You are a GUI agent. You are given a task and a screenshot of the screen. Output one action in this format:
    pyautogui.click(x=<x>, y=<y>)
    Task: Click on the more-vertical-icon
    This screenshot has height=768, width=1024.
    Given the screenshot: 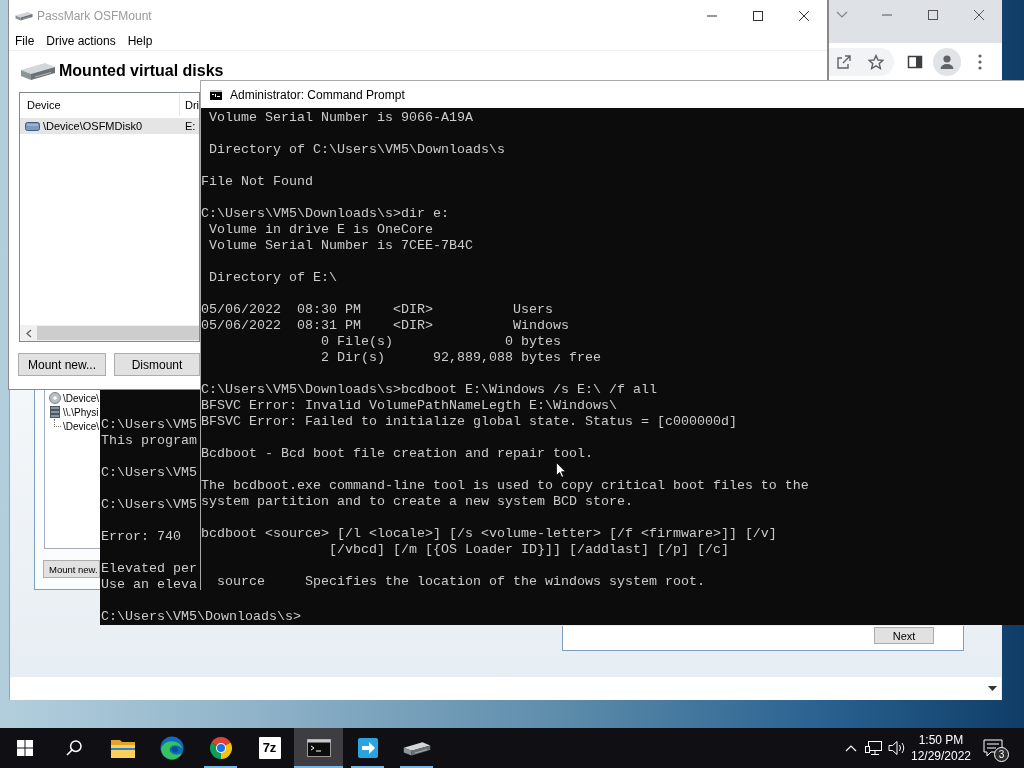 What is the action you would take?
    pyautogui.click(x=980, y=61)
    